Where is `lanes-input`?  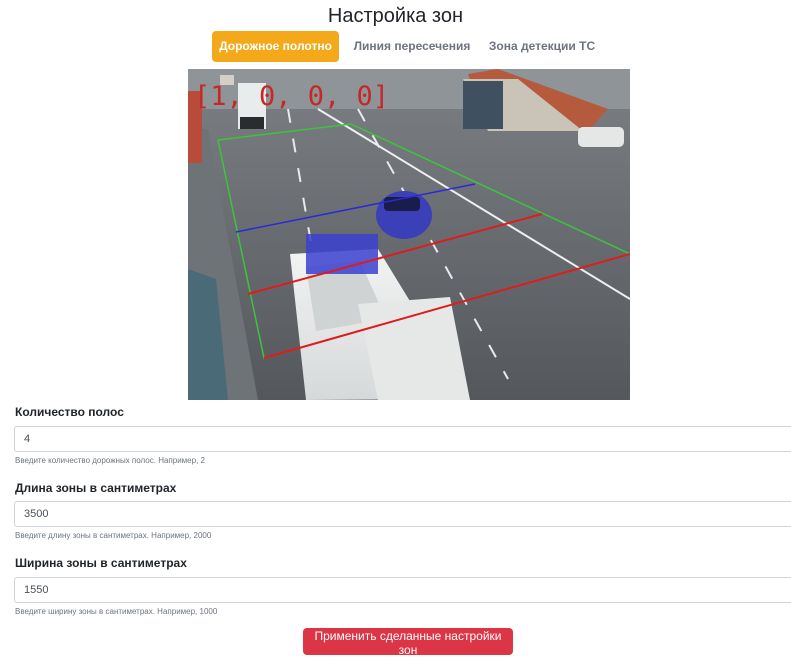 lanes-input is located at coordinates (402, 439).